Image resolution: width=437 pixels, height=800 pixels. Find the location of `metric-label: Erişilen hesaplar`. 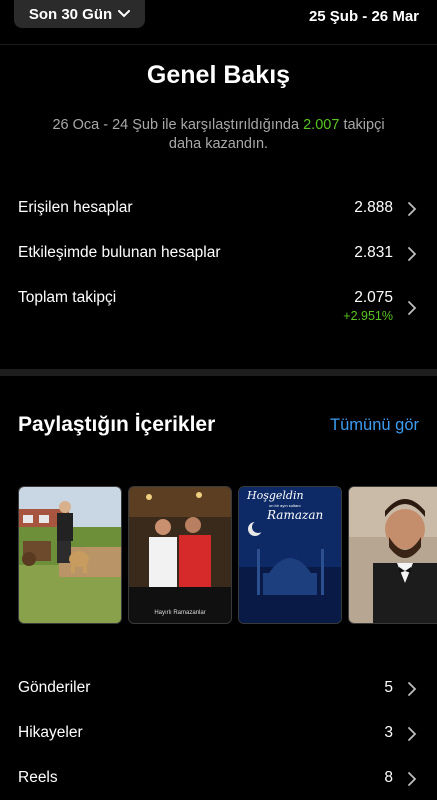

metric-label: Erişilen hesaplar is located at coordinates (75, 207).